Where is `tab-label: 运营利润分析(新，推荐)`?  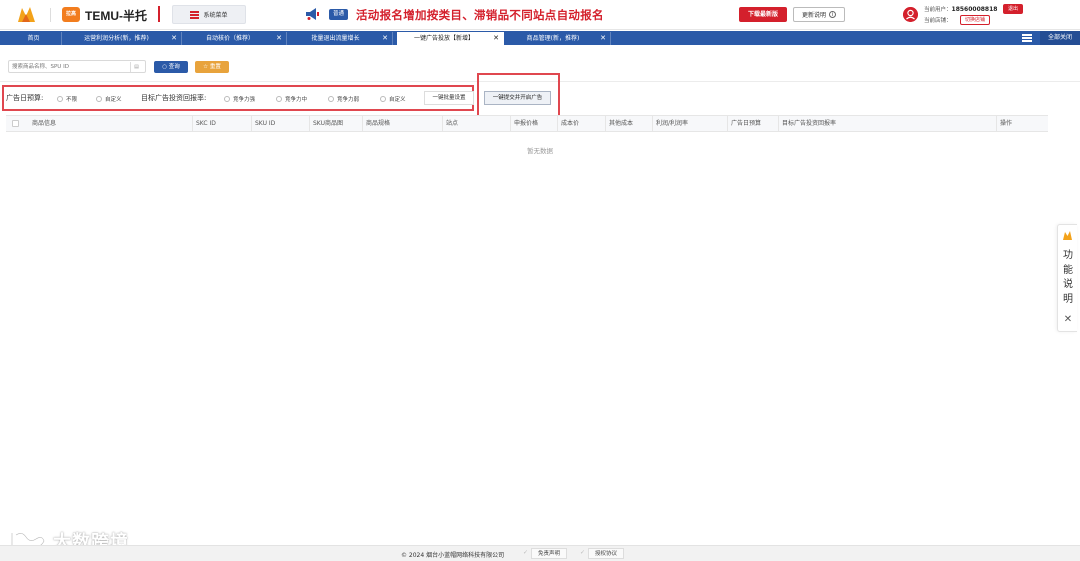 tab-label: 运营利润分析(新，推荐) is located at coordinates (116, 38).